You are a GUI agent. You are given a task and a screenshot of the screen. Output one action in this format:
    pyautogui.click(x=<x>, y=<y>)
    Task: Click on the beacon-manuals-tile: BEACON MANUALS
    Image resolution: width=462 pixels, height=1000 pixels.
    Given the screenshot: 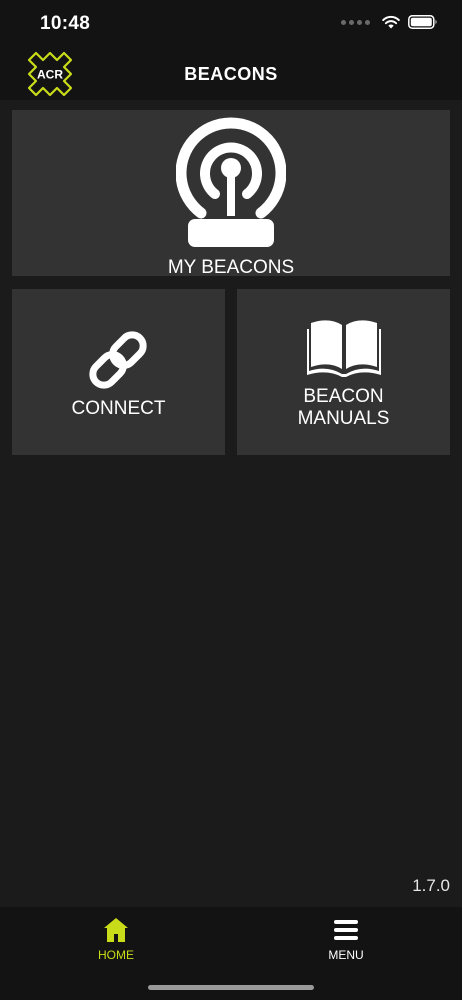 What is the action you would take?
    pyautogui.click(x=343, y=372)
    